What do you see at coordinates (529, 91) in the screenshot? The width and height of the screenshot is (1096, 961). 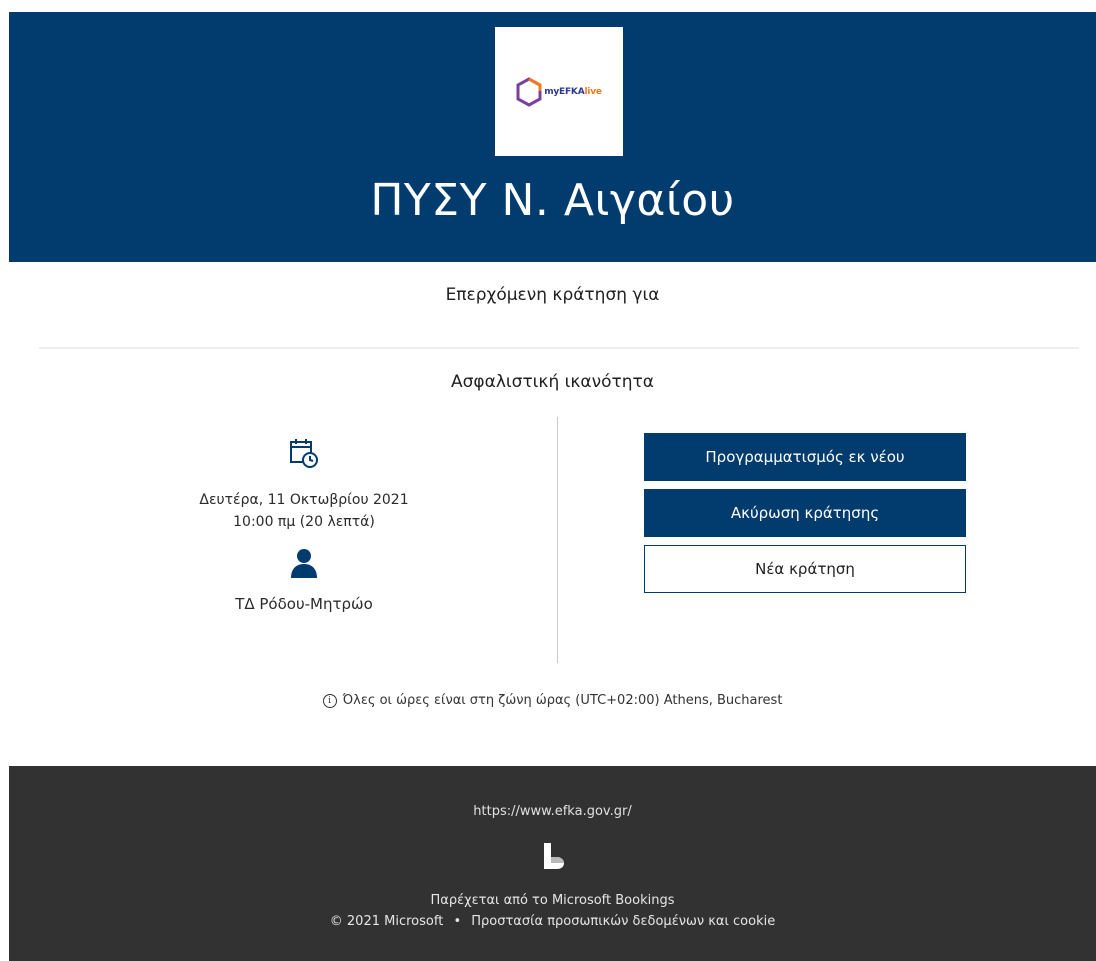 I see `efka-hexagon-logo` at bounding box center [529, 91].